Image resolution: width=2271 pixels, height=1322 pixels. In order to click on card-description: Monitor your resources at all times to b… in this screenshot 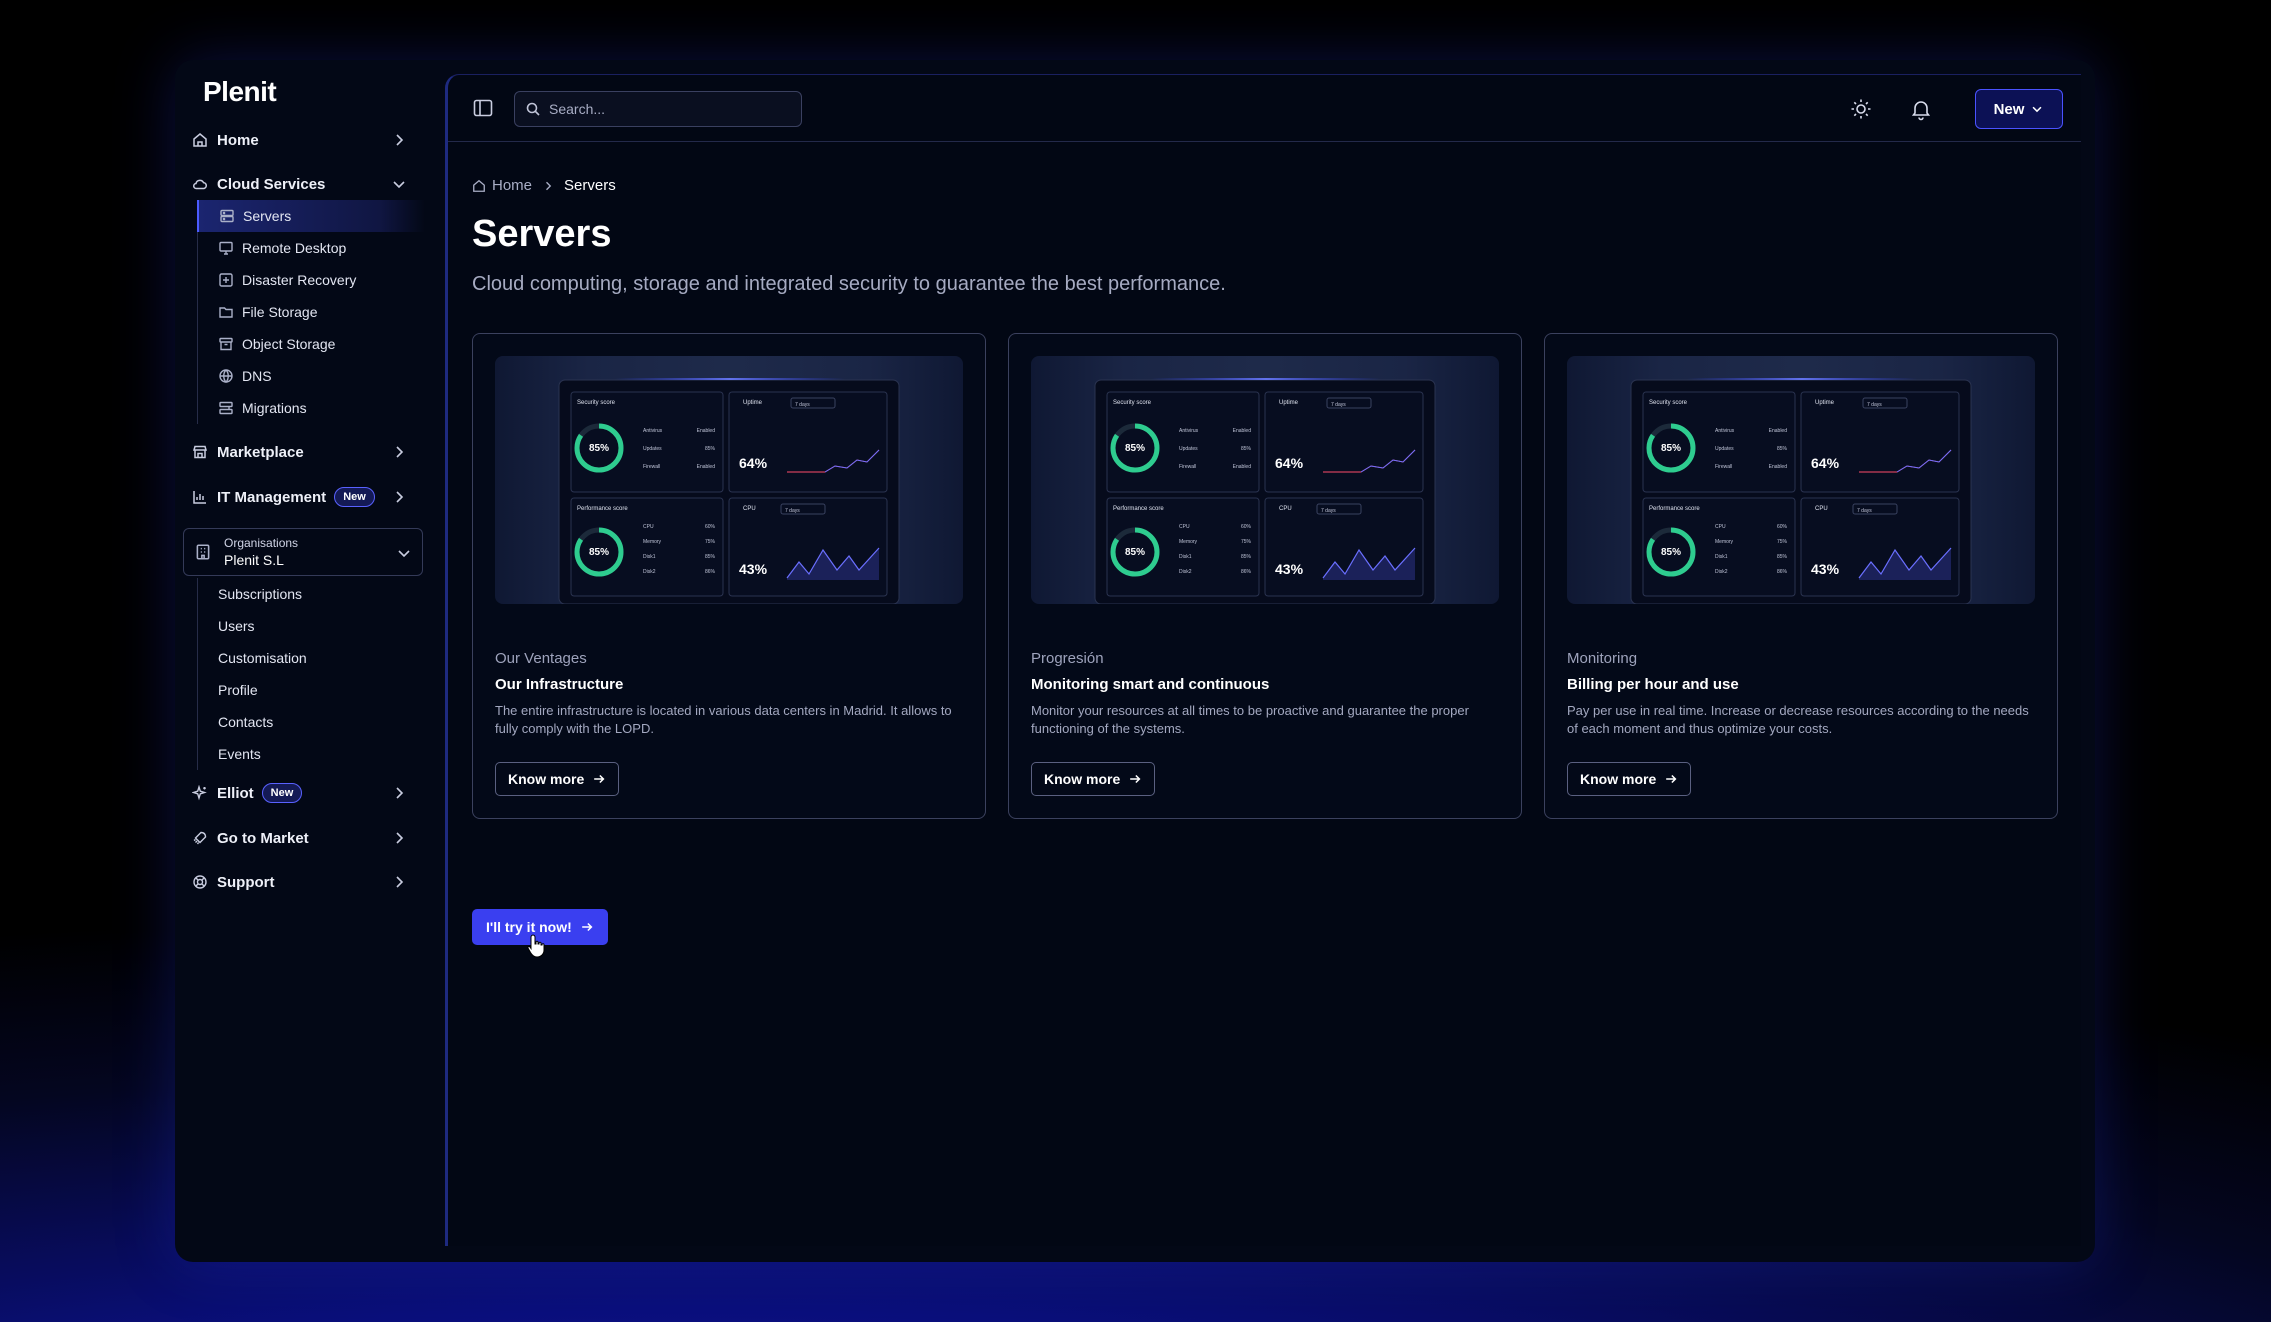, I will do `click(1250, 719)`.